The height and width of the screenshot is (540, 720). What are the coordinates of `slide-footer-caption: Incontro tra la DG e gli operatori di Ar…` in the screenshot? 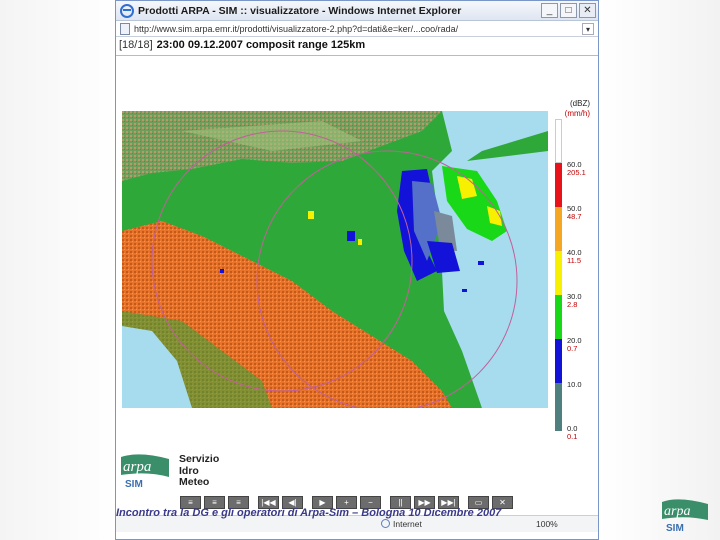 It's located at (309, 513).